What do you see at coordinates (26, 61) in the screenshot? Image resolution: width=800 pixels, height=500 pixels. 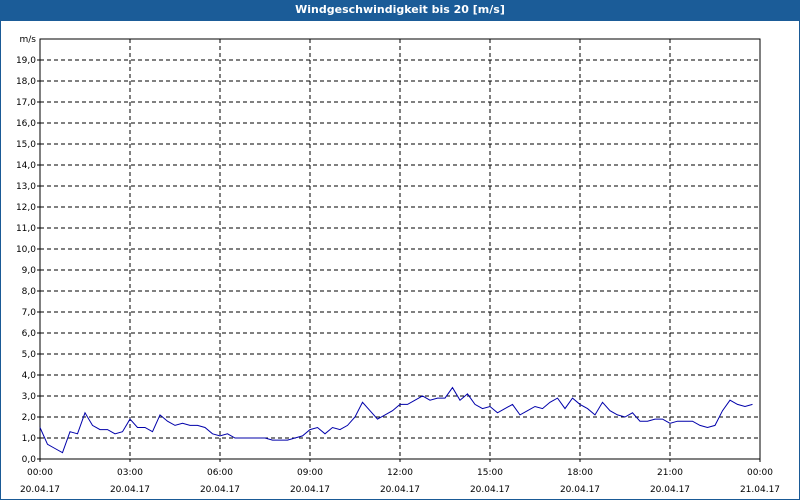 I see `y-tick-label: 19,0` at bounding box center [26, 61].